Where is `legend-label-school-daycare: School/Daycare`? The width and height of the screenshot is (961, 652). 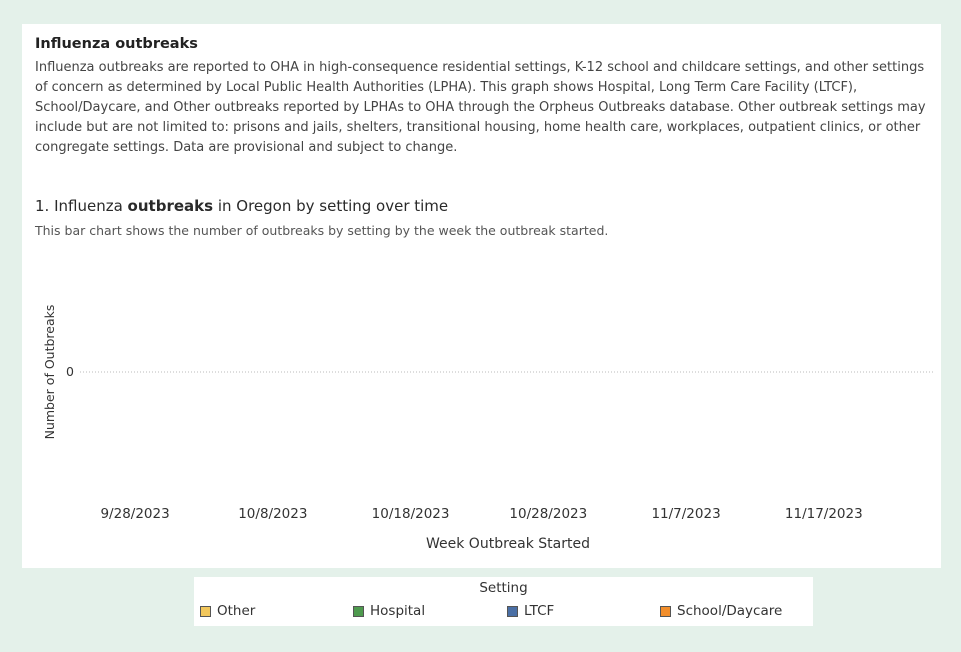 legend-label-school-daycare: School/Daycare is located at coordinates (730, 611).